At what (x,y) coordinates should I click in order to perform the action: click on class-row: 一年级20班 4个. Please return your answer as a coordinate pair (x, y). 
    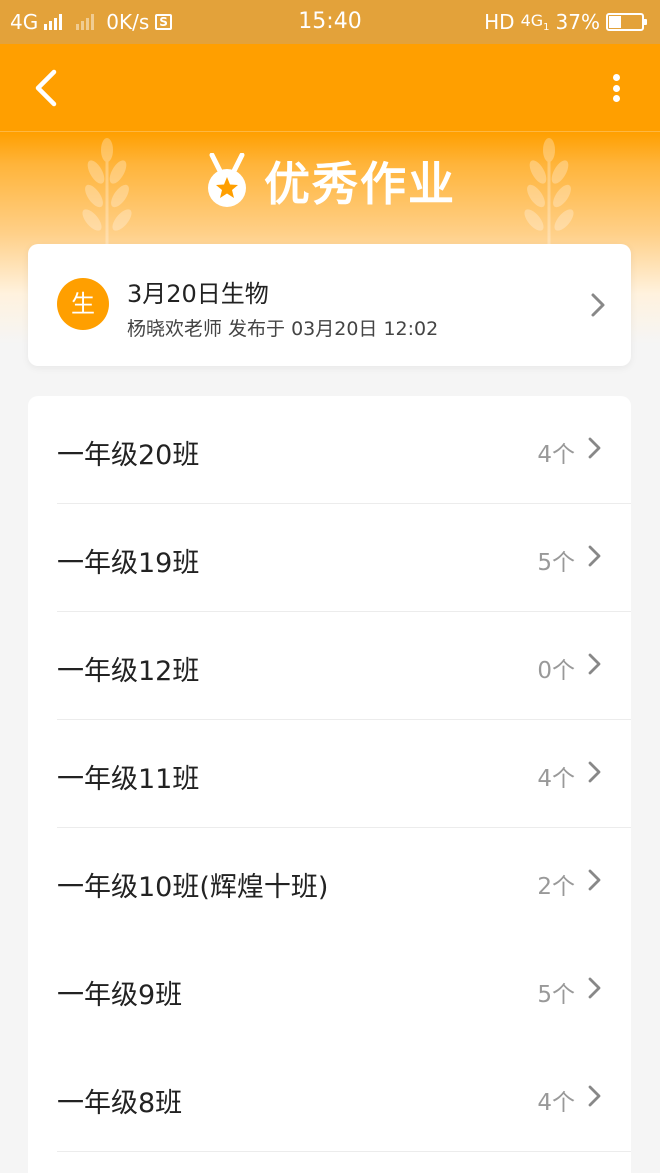
    Looking at the image, I should click on (329, 450).